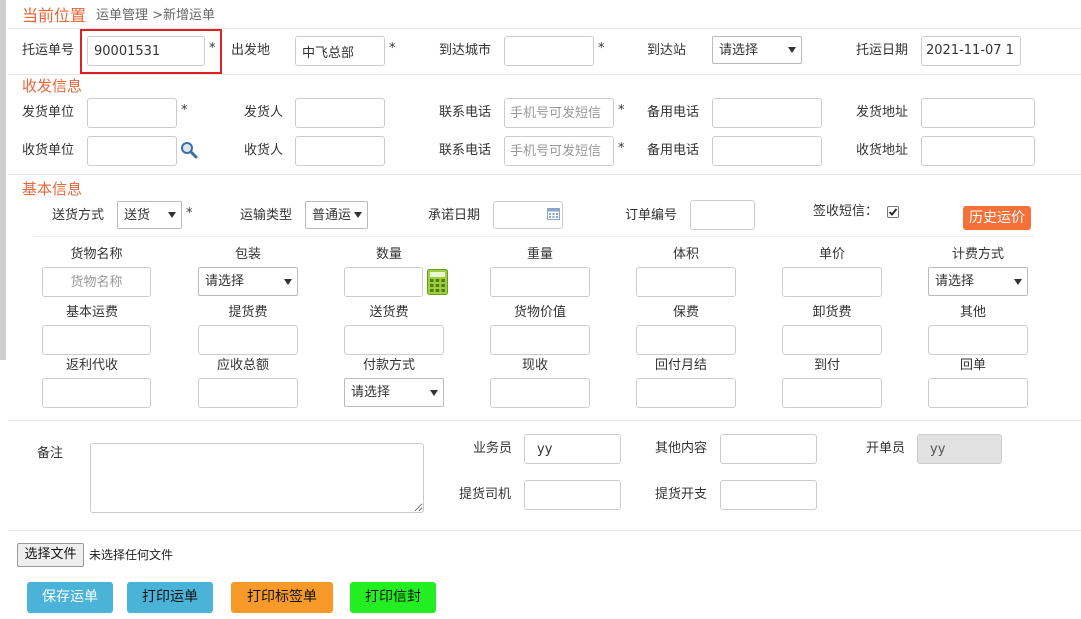 This screenshot has height=619, width=1081. Describe the element at coordinates (50, 555) in the screenshot. I see `choose-file-button: 选择文件` at that location.